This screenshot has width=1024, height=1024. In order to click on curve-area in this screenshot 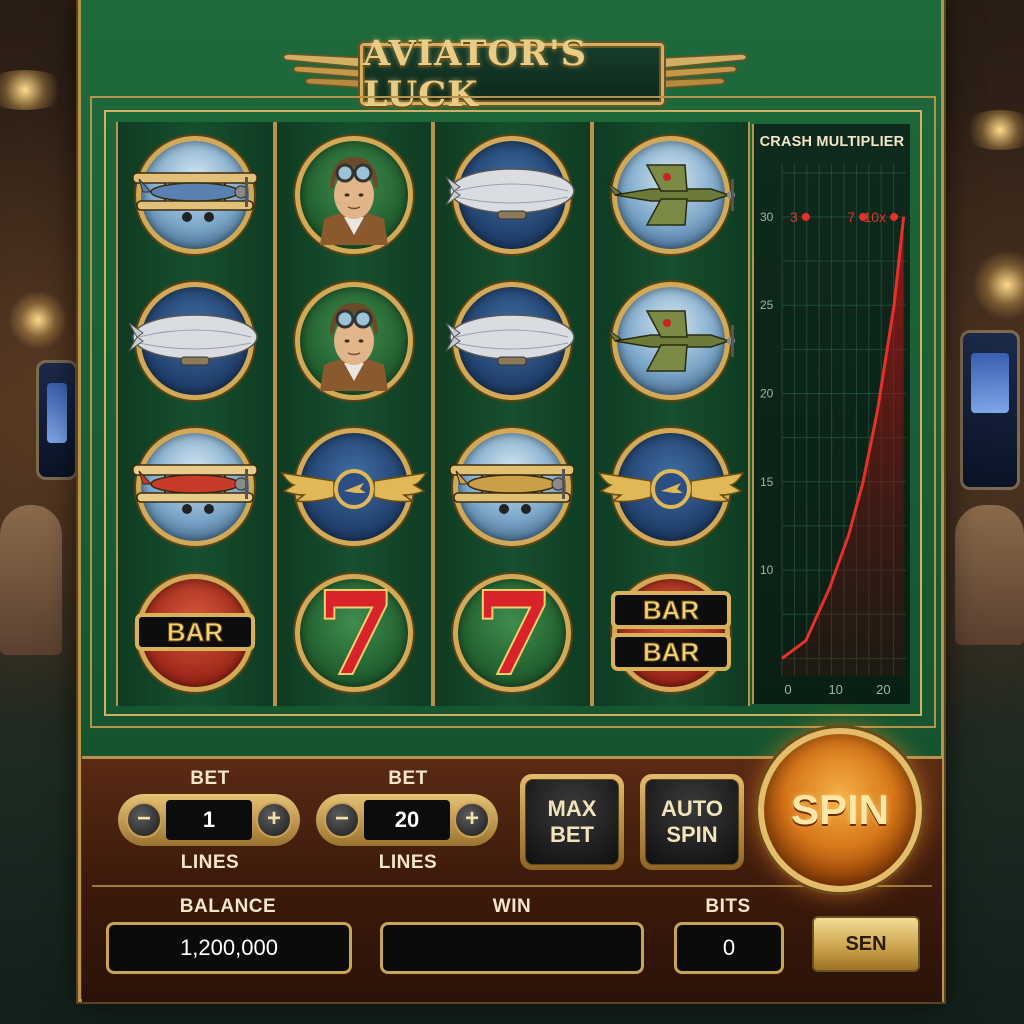, I will do `click(843, 446)`.